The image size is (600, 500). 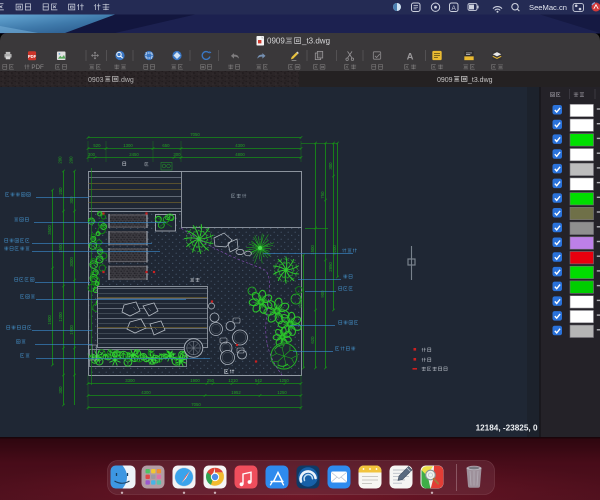 I want to click on svg-text: 2850, so click(x=330, y=267).